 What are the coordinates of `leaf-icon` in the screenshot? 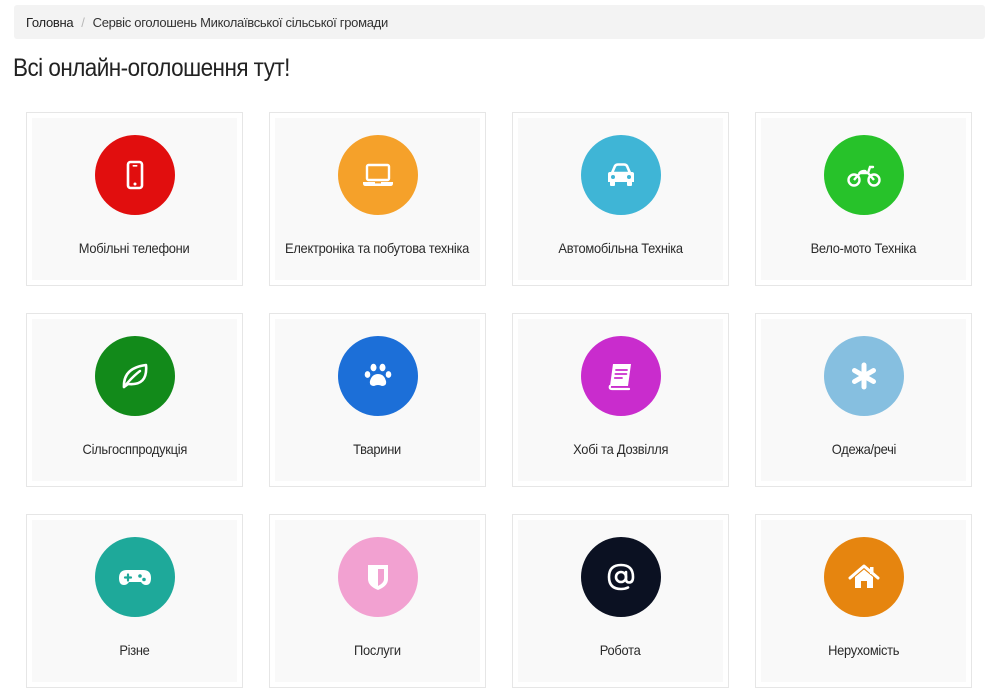 It's located at (134, 376).